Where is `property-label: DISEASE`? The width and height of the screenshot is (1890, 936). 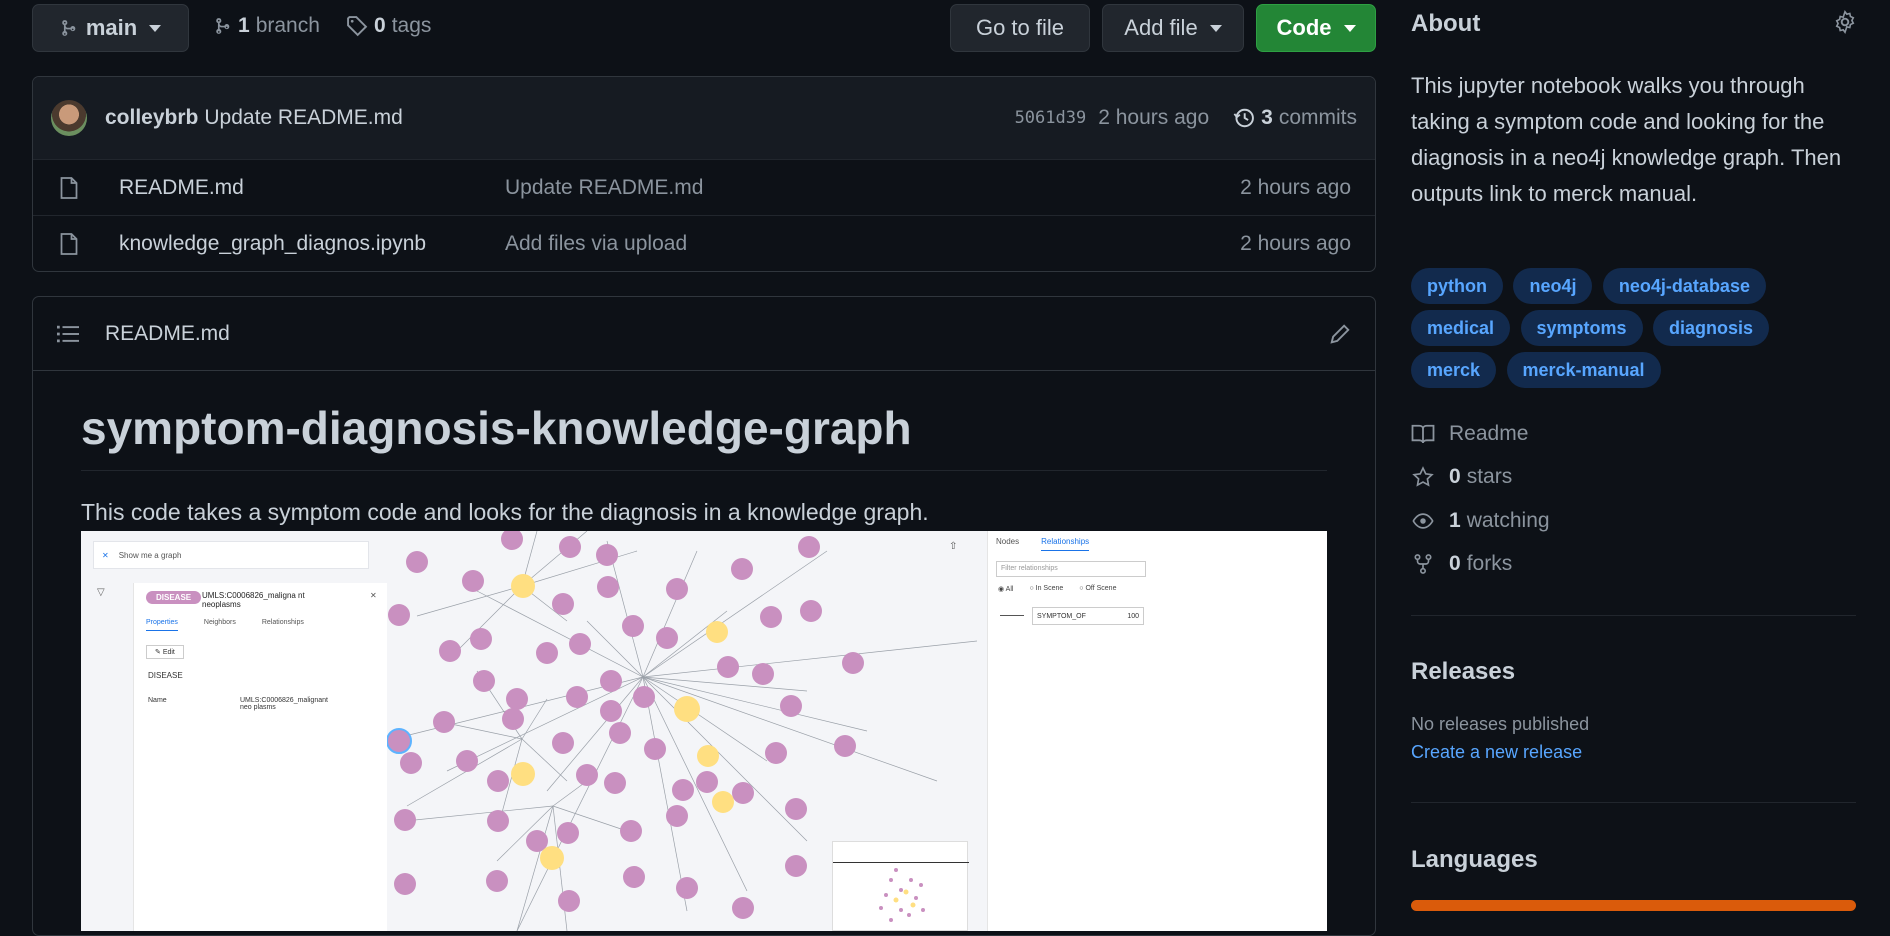 property-label: DISEASE is located at coordinates (165, 675).